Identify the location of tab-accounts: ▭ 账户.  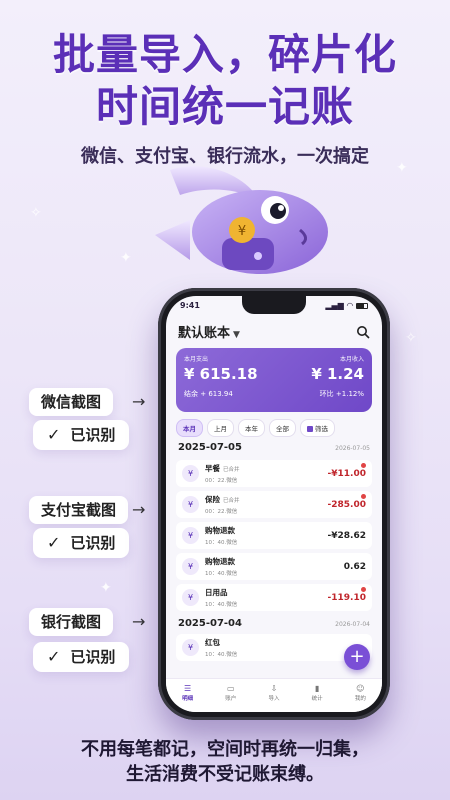
(230, 693).